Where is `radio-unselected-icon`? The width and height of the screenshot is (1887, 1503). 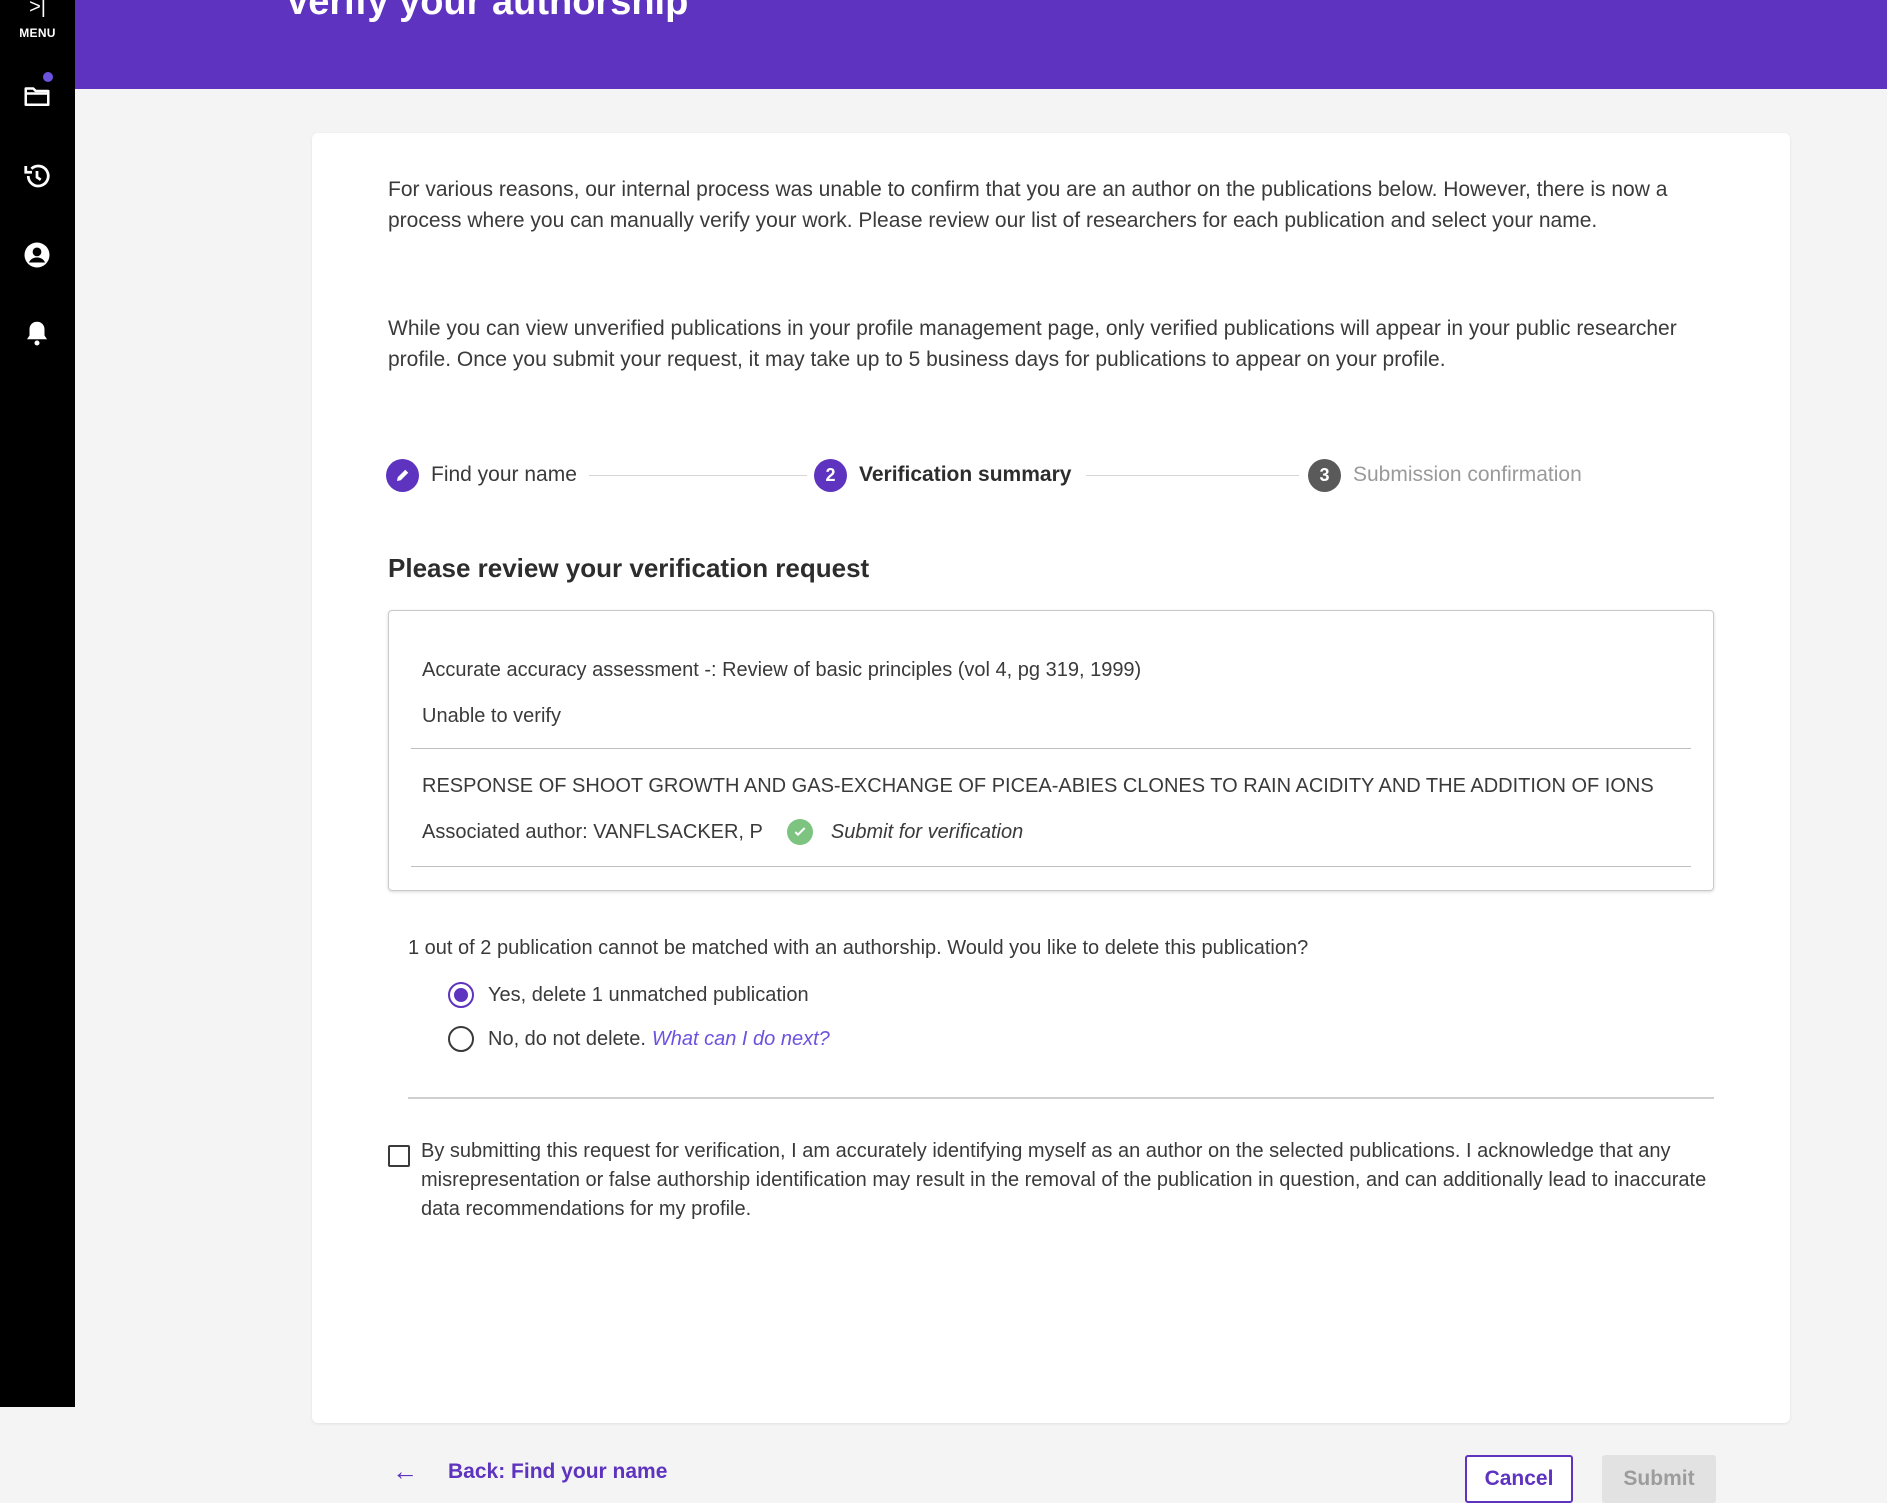 radio-unselected-icon is located at coordinates (461, 1039).